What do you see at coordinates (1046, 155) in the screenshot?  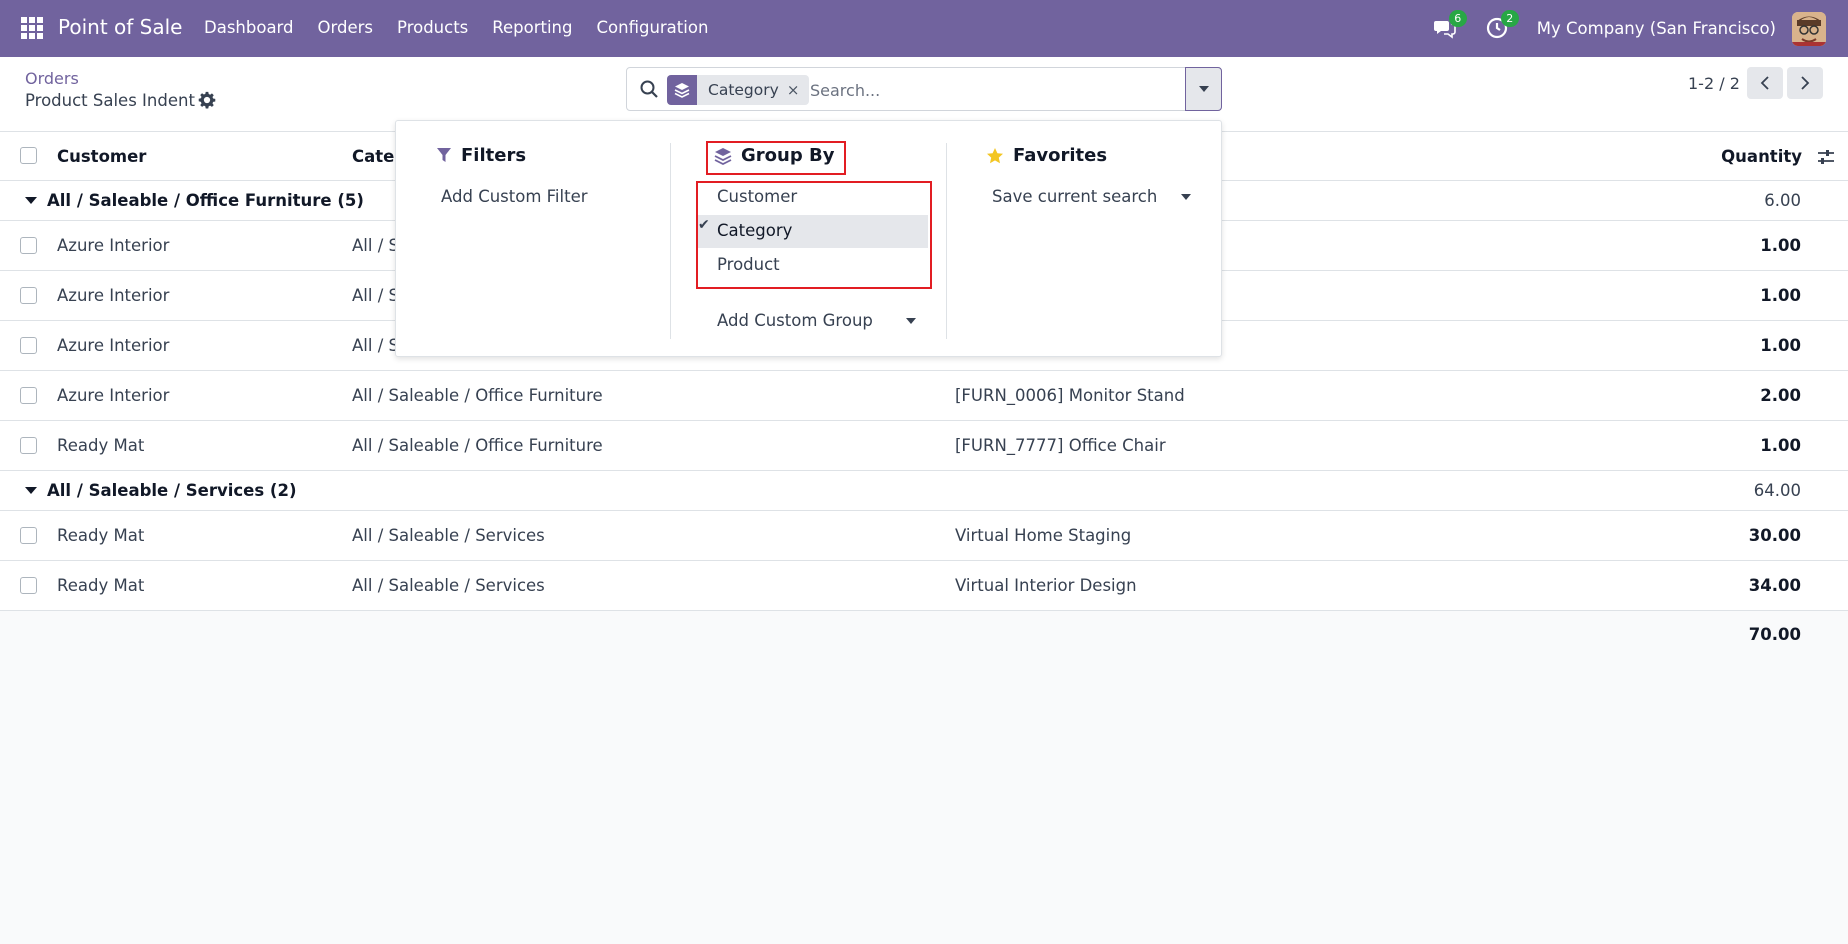 I see `favorites-heading: Favorites` at bounding box center [1046, 155].